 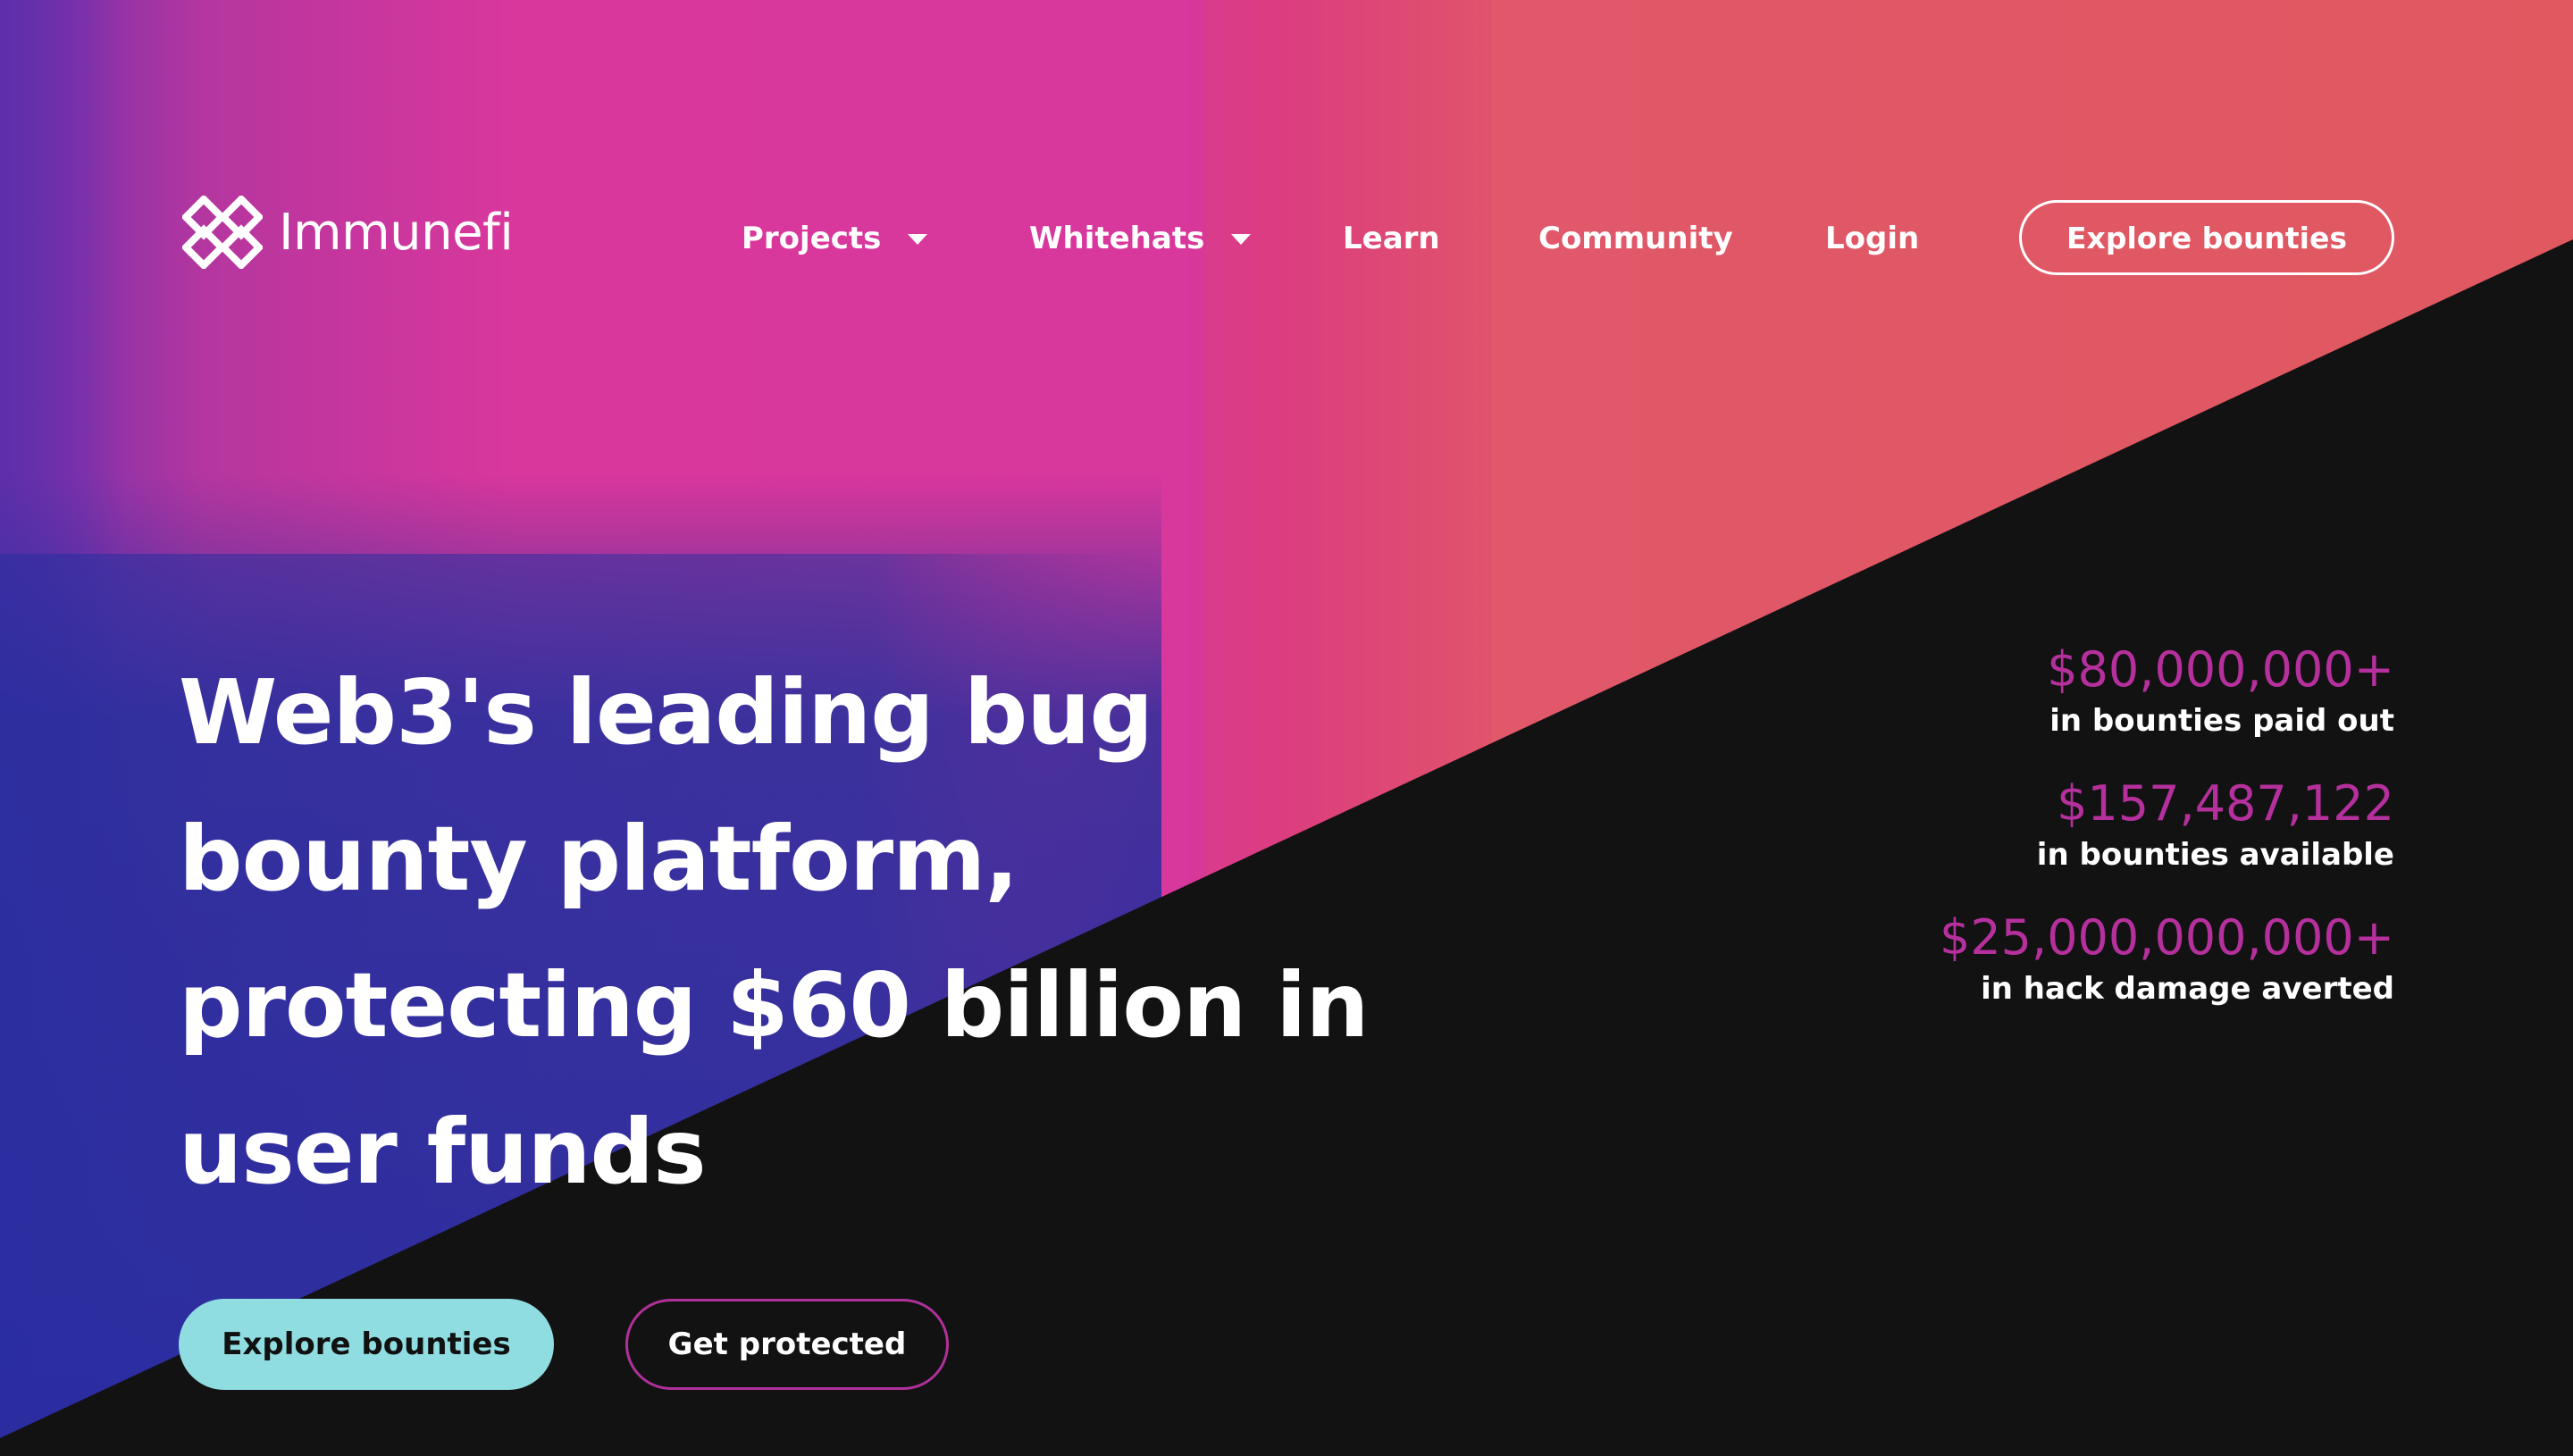 I want to click on stat-value: $25,000,000,000+, so click(x=2166, y=937).